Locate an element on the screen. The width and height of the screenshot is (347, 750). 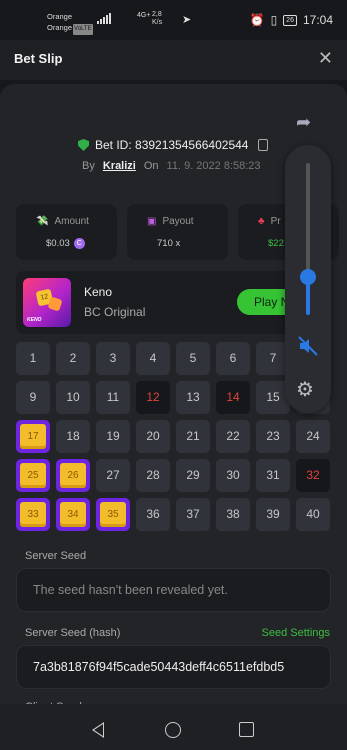
on-label: On is located at coordinates (151, 166).